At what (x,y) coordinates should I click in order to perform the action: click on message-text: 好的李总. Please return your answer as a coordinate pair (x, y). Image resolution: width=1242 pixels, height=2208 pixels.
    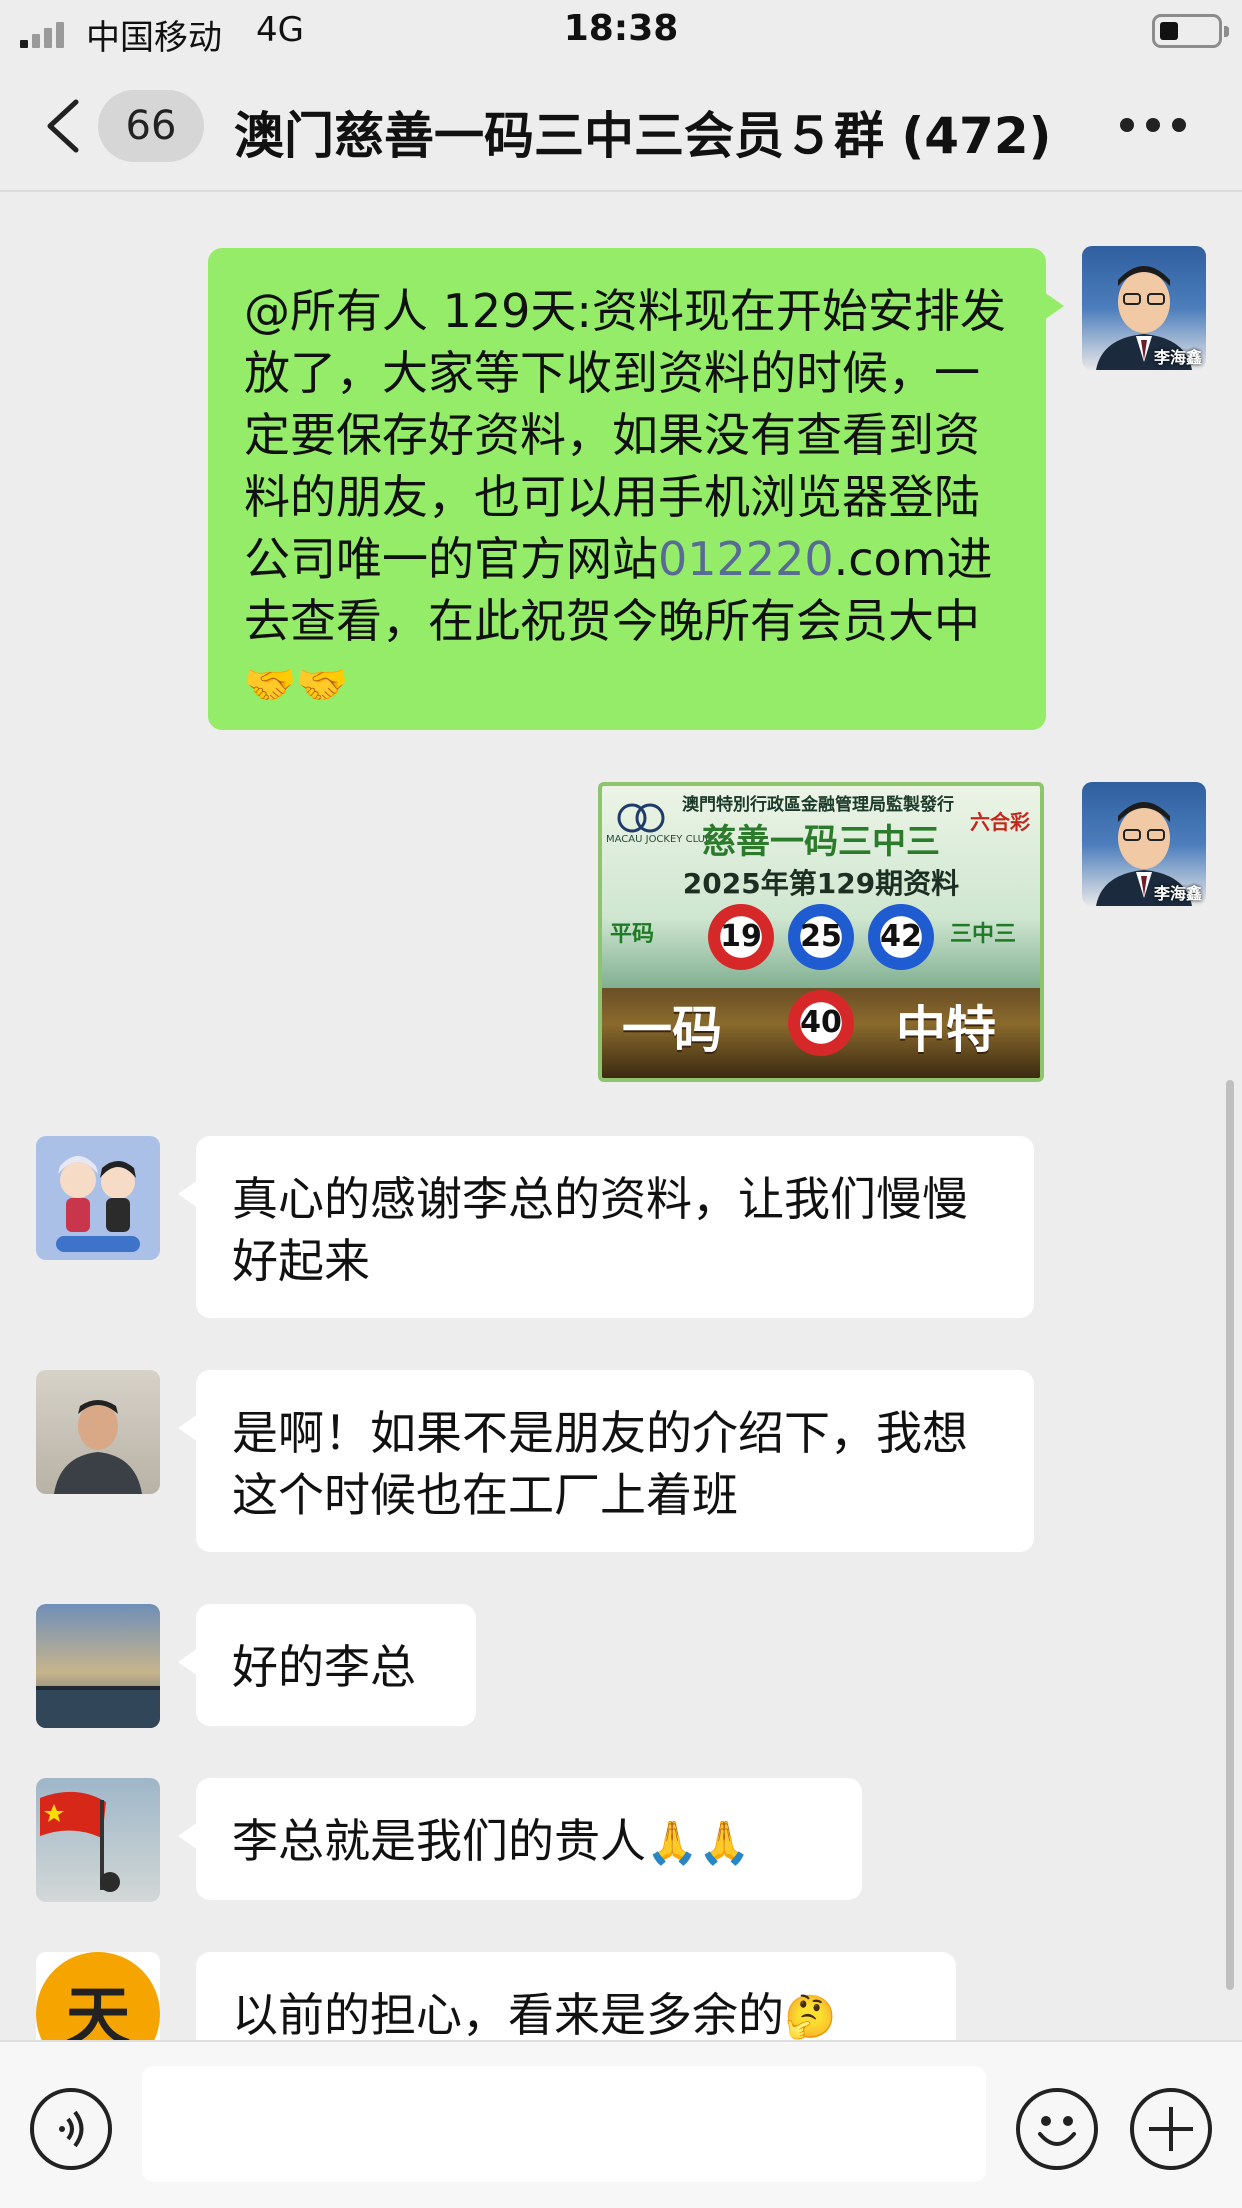
    Looking at the image, I should click on (324, 1667).